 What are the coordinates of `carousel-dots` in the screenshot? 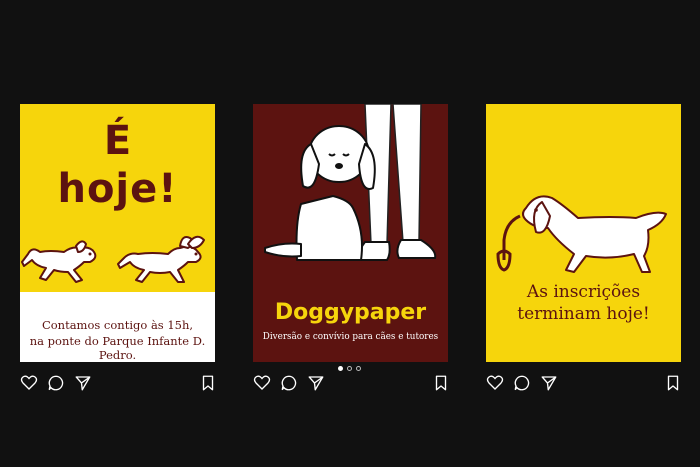 It's located at (351, 370).